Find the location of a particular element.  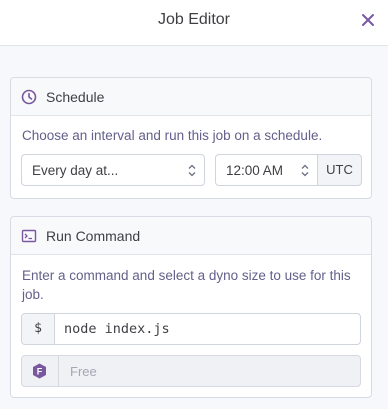

dyno-badge-container: F is located at coordinates (40, 371).